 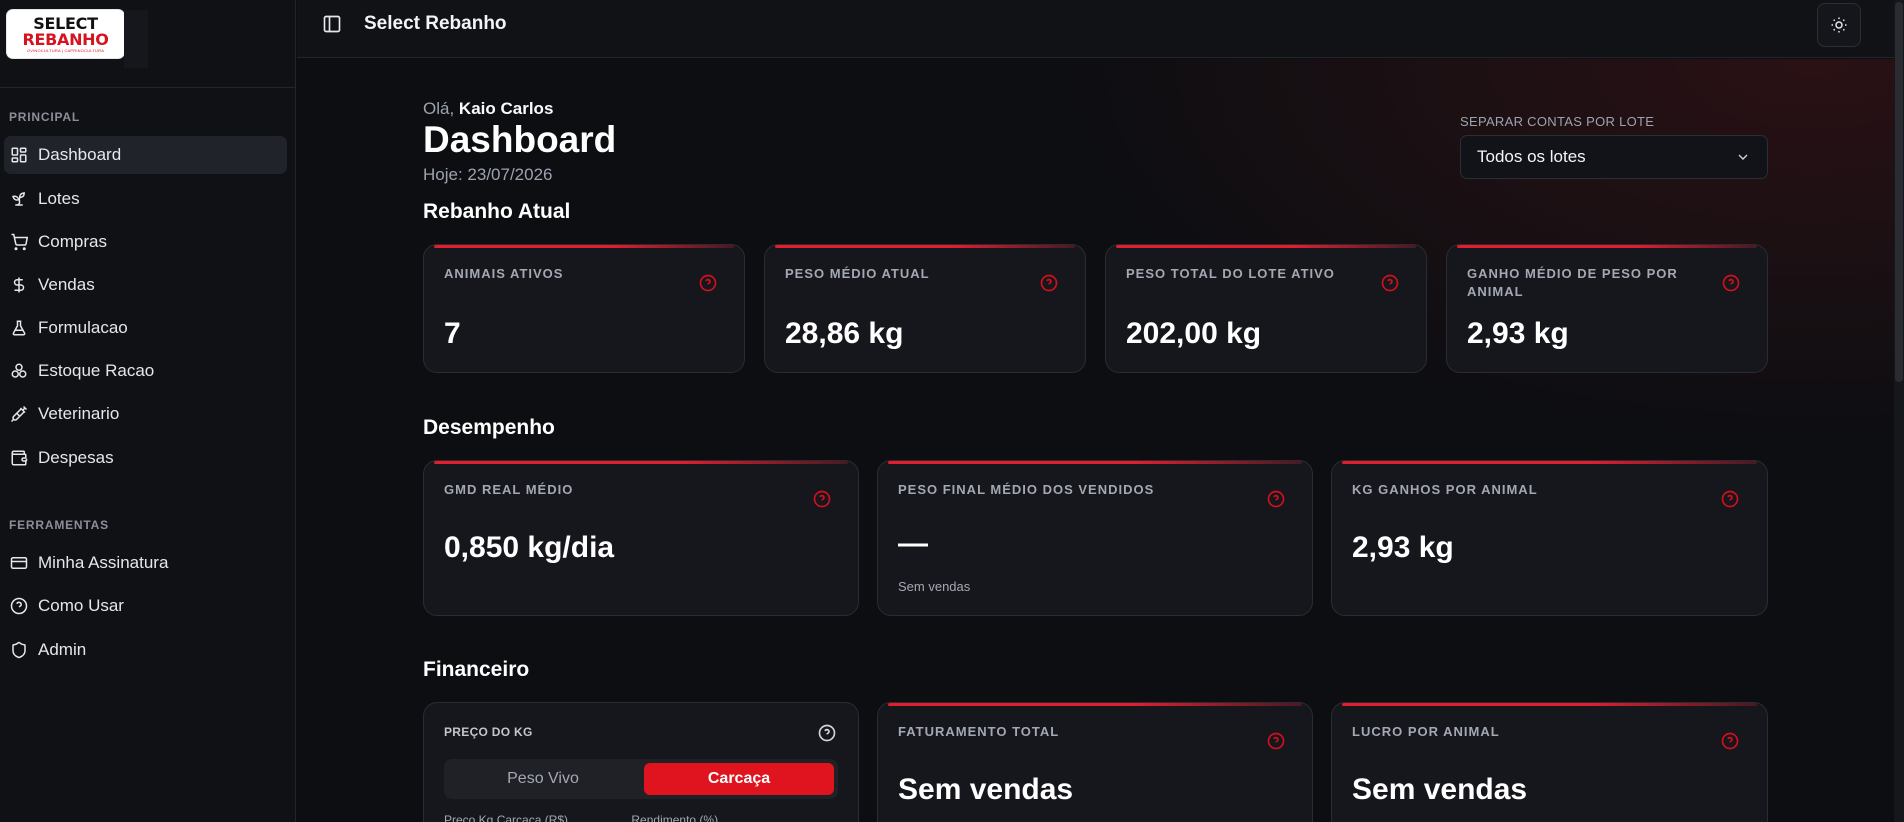 What do you see at coordinates (520, 139) in the screenshot?
I see `page-title: Dashboard` at bounding box center [520, 139].